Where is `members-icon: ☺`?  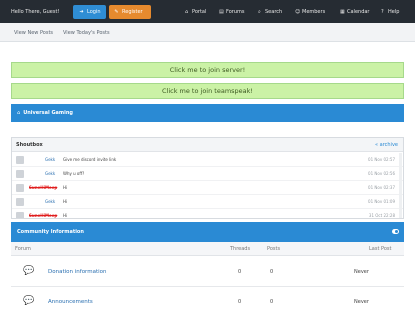
members-icon: ☺ is located at coordinates (298, 12).